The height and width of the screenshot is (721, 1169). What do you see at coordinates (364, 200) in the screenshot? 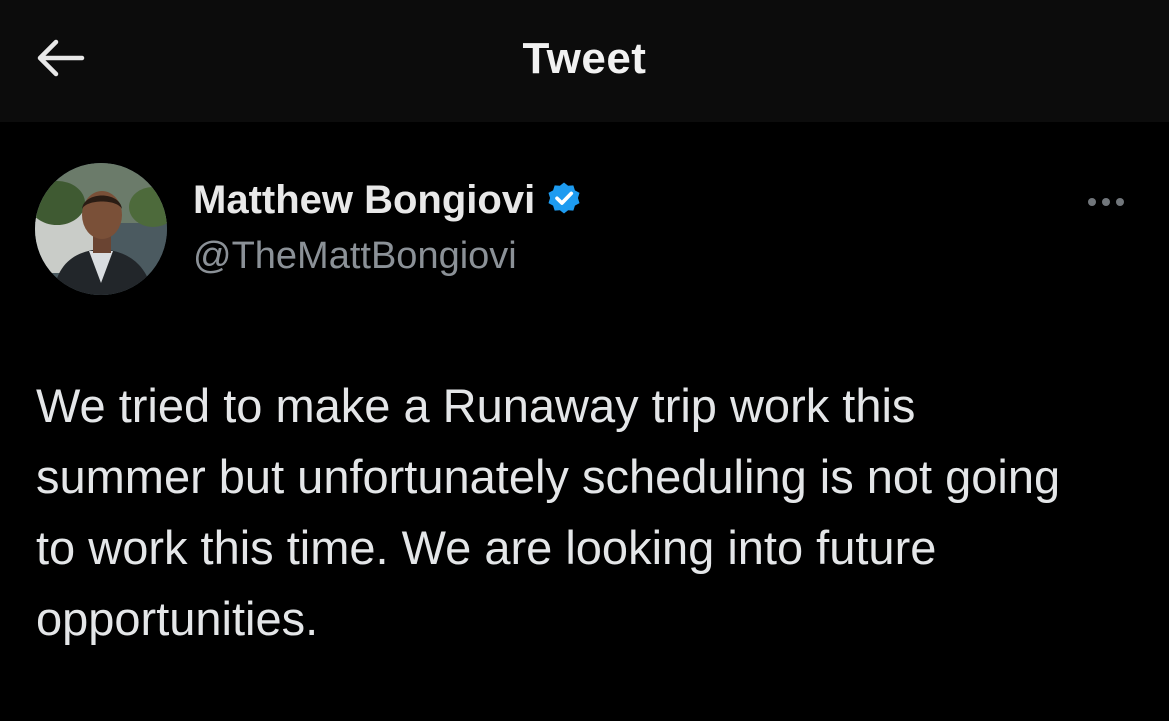
I see `author-name: Matthew Bongiovi` at bounding box center [364, 200].